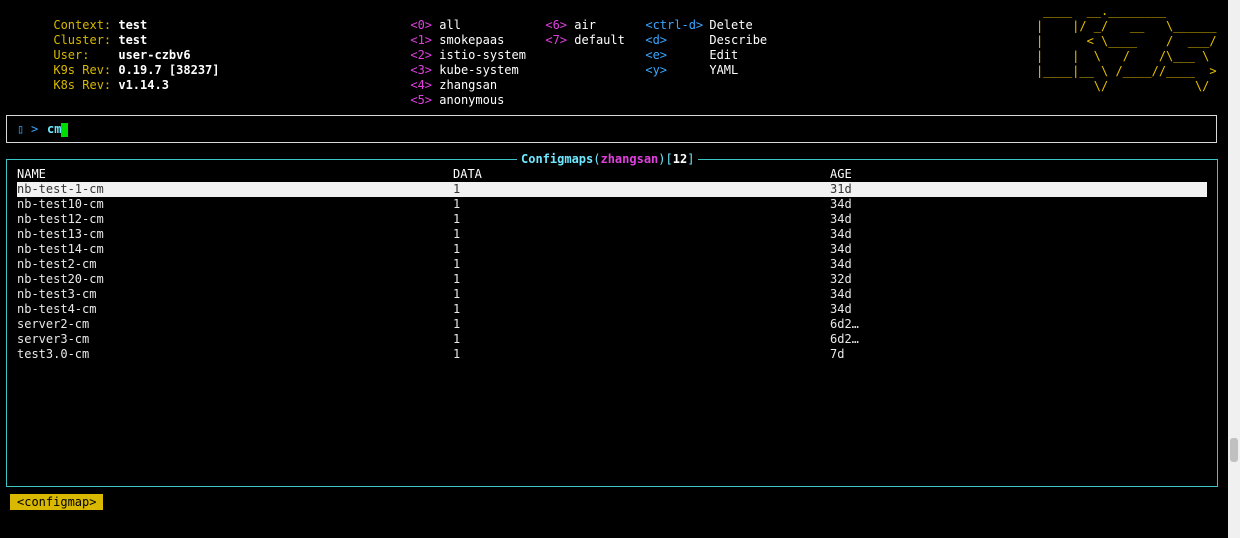 The image size is (1240, 538). I want to click on column-header-data: DATA, so click(467, 174).